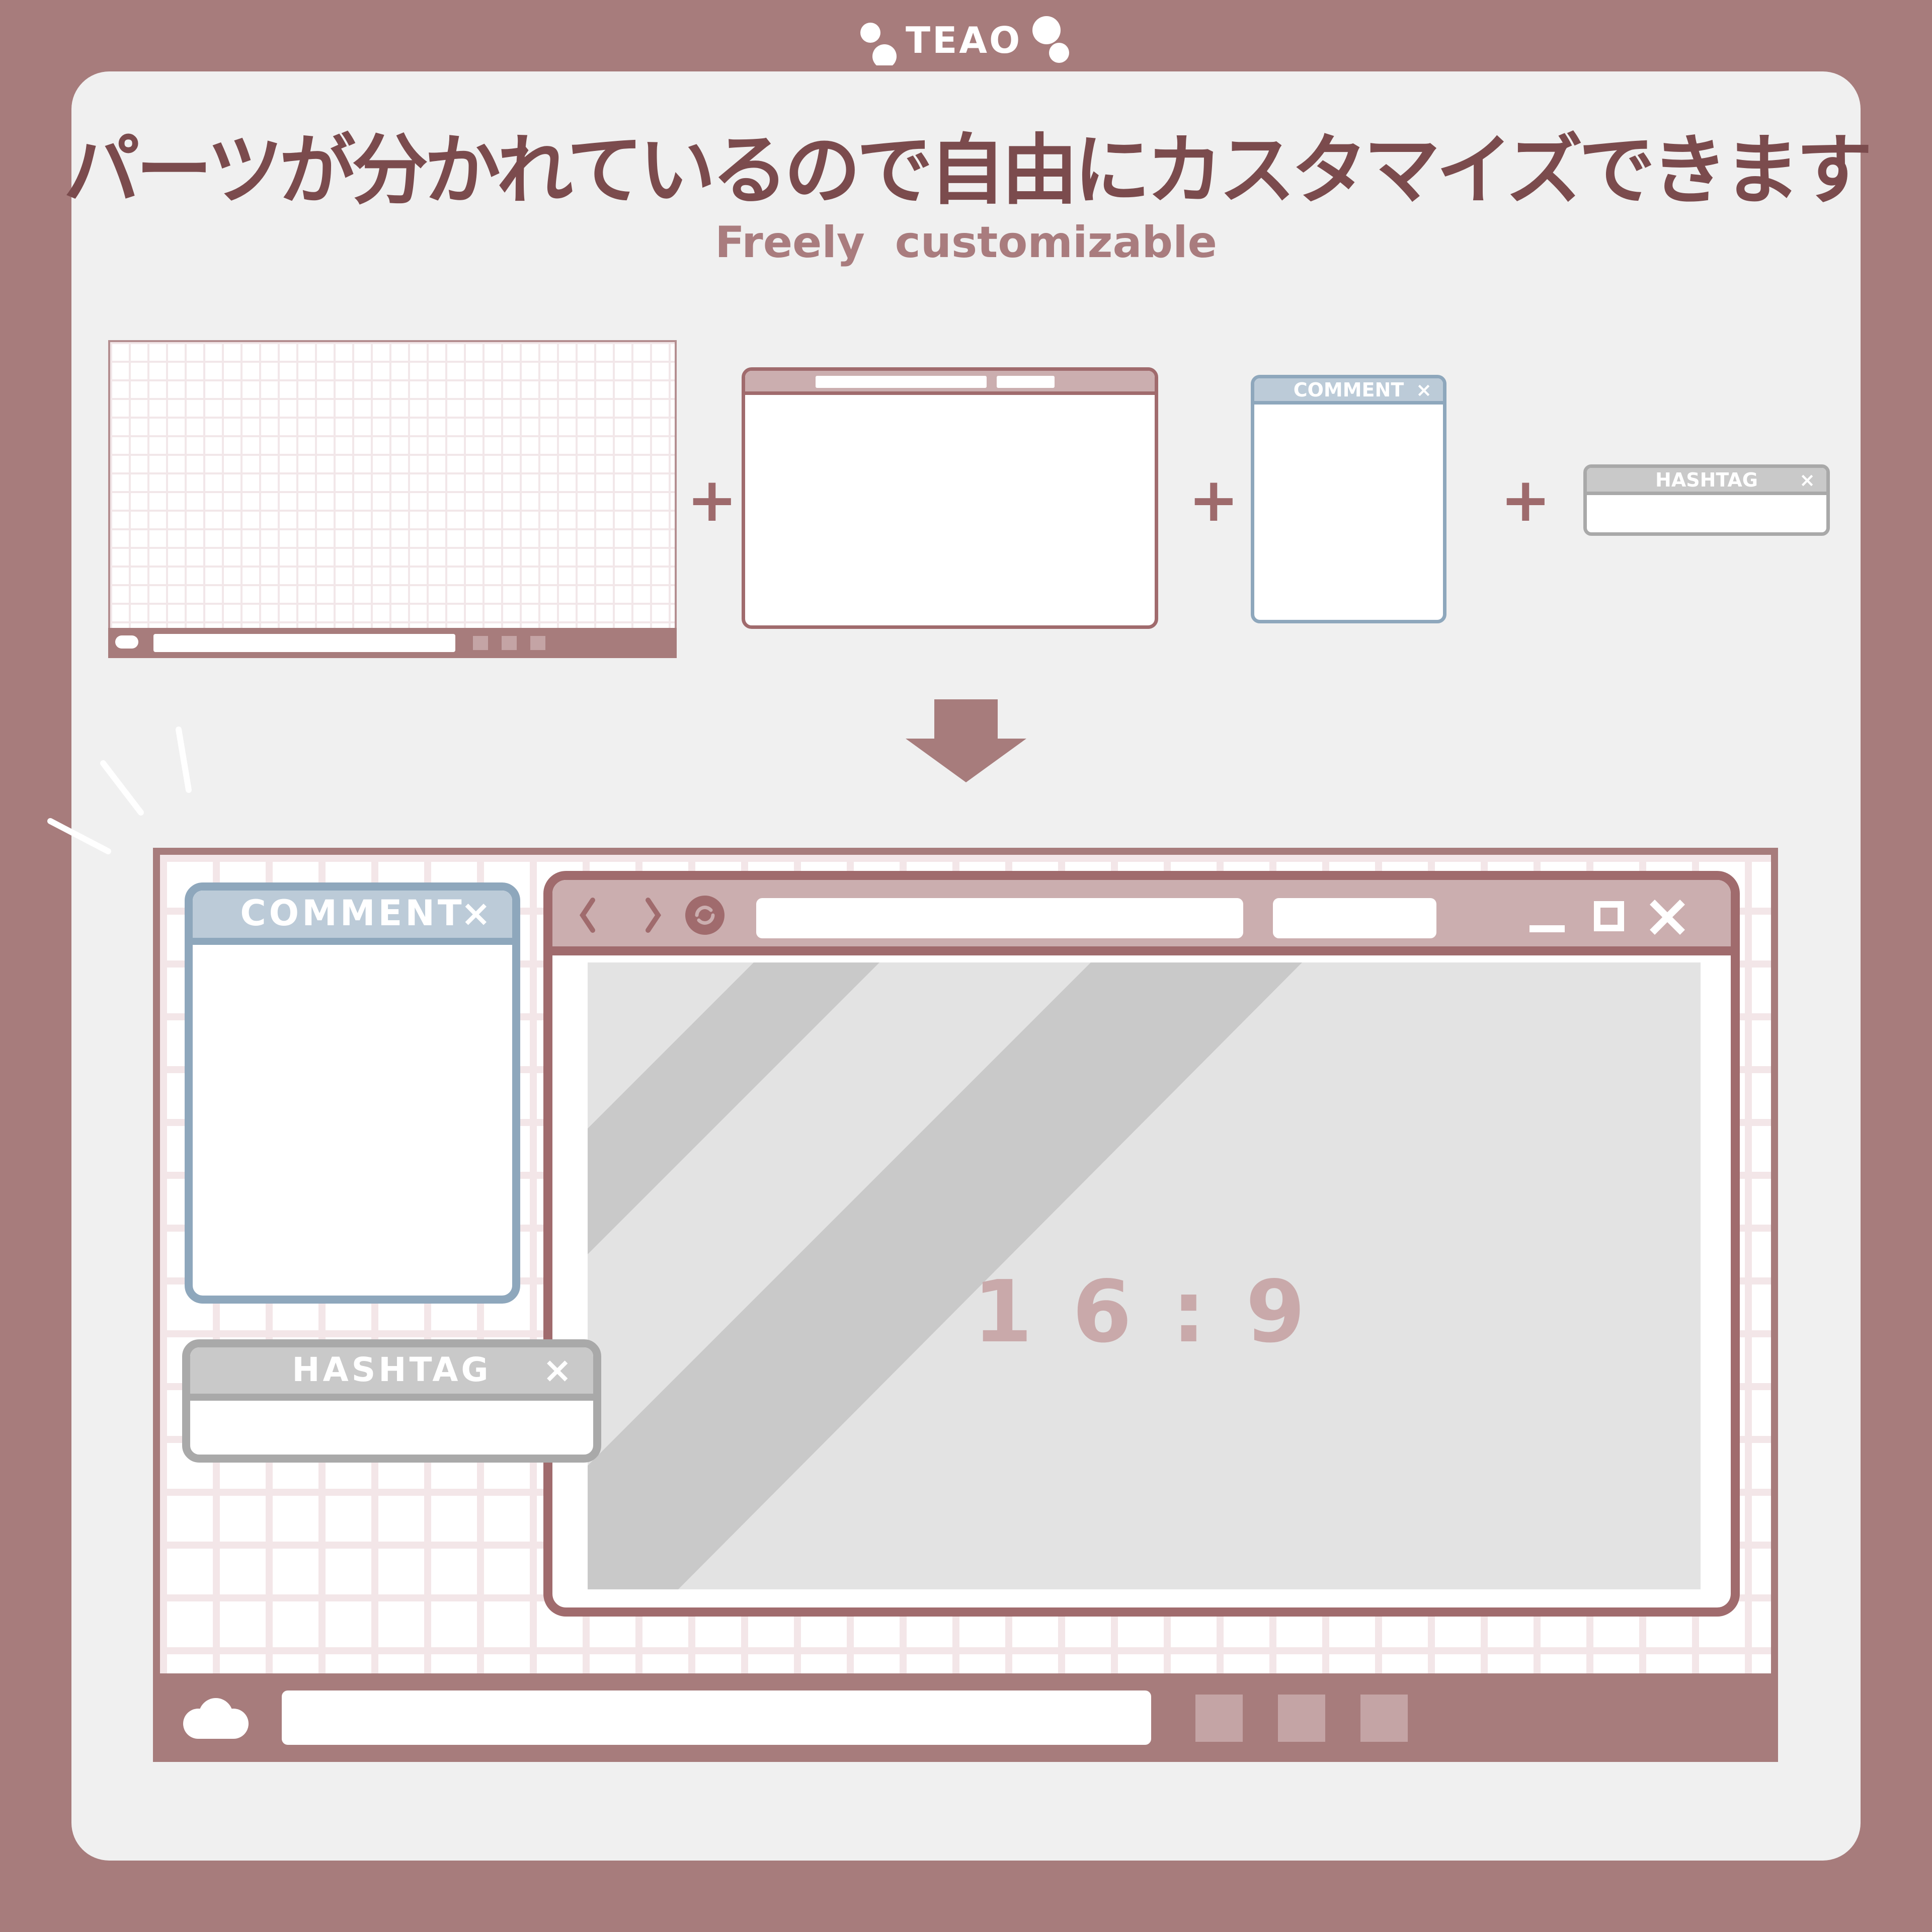 Image resolution: width=1932 pixels, height=1932 pixels. I want to click on part-taskbar-input, so click(304, 643).